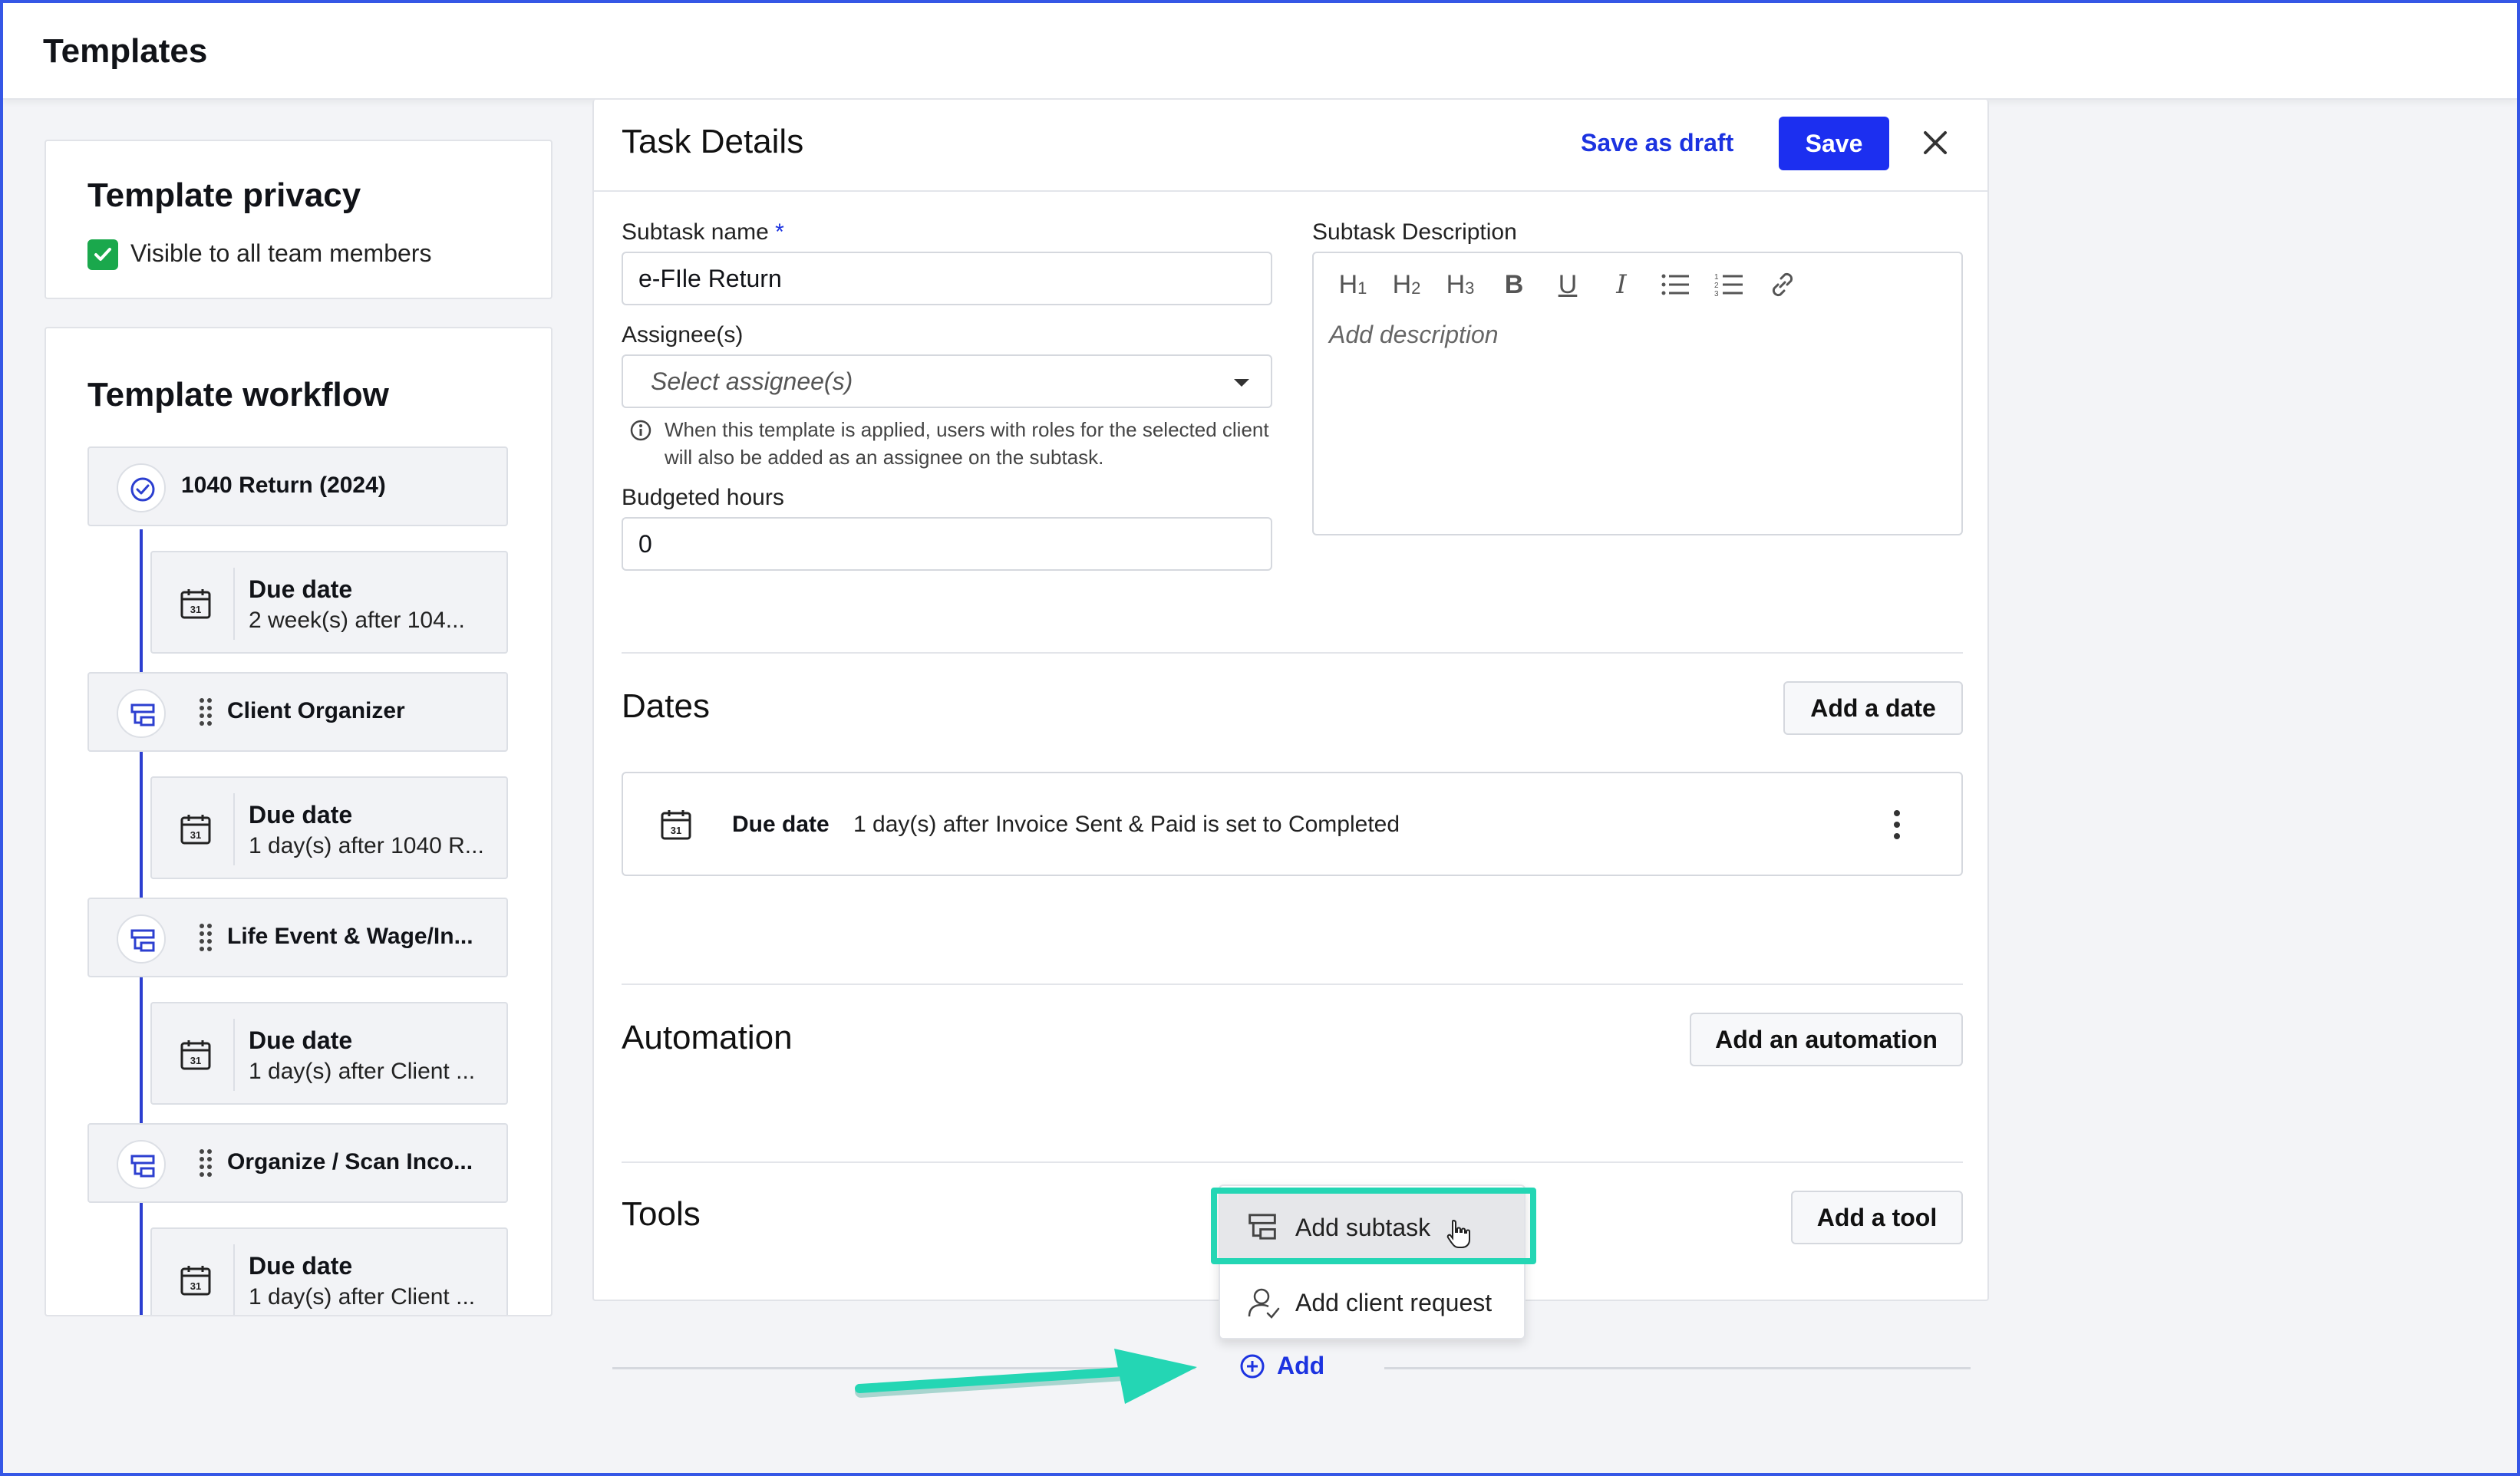 This screenshot has width=2520, height=1476. What do you see at coordinates (281, 253) in the screenshot?
I see `visible-checkbox-label: Visible to all team members` at bounding box center [281, 253].